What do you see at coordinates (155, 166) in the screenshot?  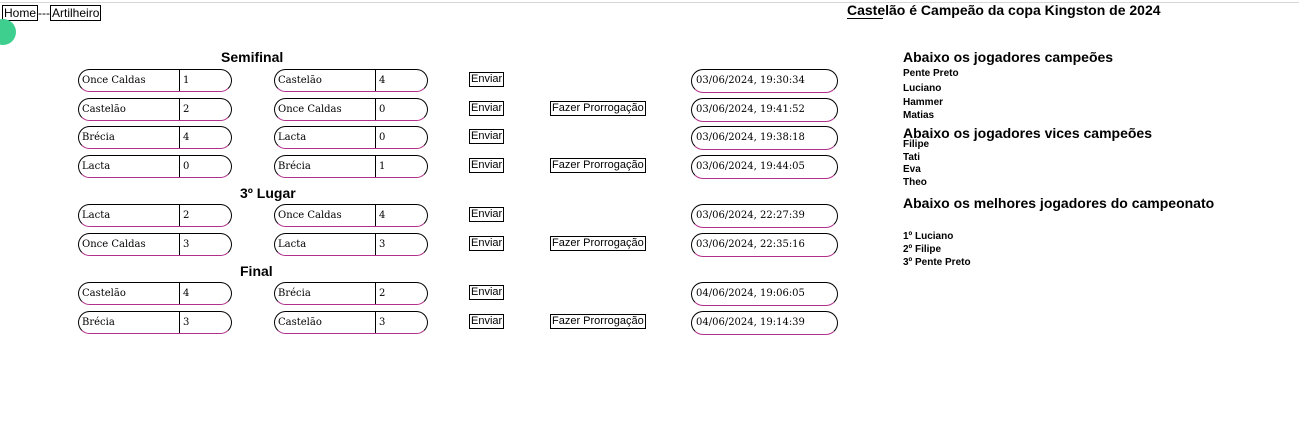 I see `team1-field: Lacta 0` at bounding box center [155, 166].